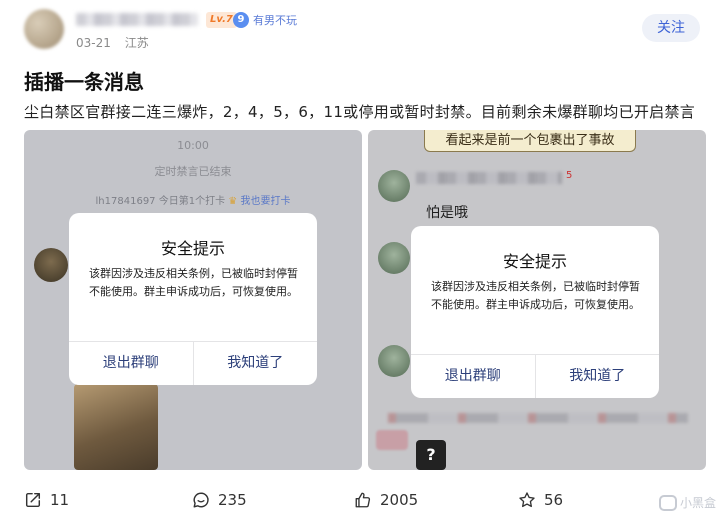 The image size is (720, 526). I want to click on comment-count: 235, so click(232, 500).